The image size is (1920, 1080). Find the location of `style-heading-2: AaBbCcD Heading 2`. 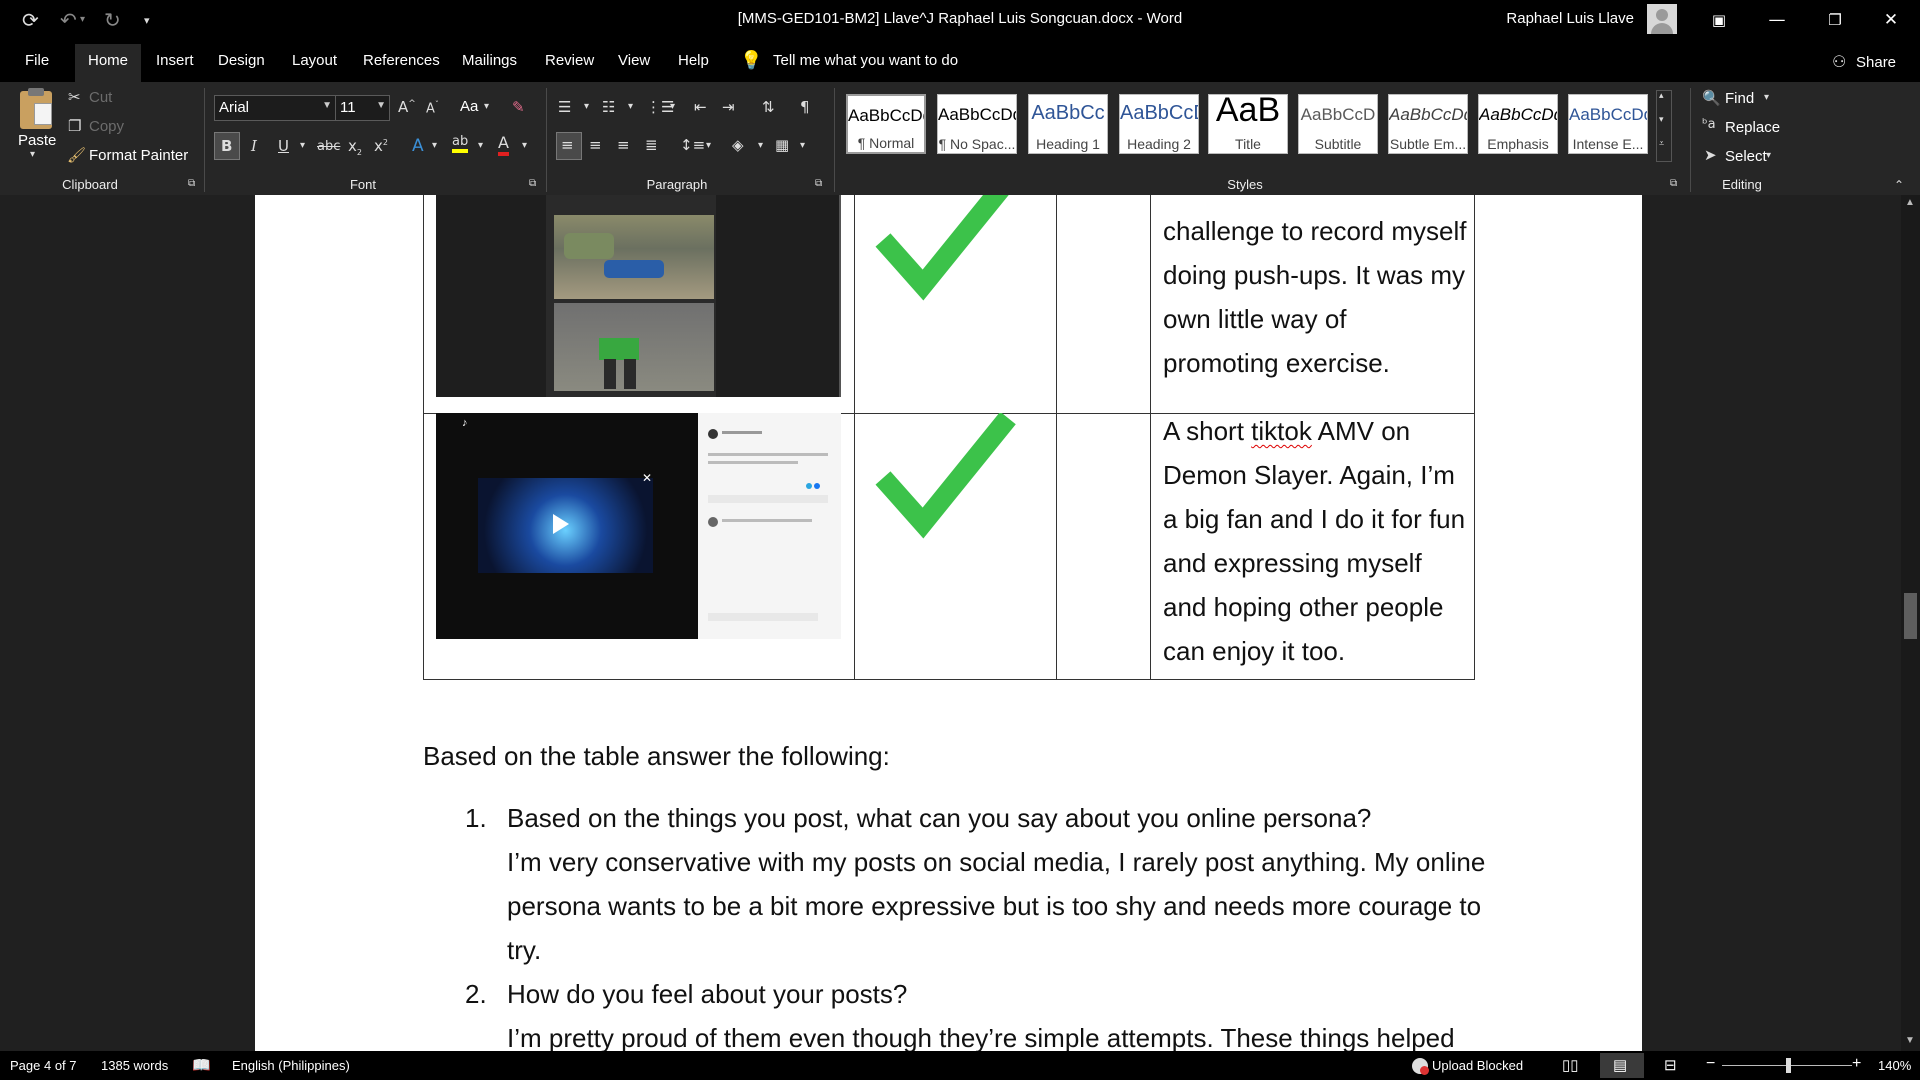

style-heading-2: AaBbCcD Heading 2 is located at coordinates (1159, 124).